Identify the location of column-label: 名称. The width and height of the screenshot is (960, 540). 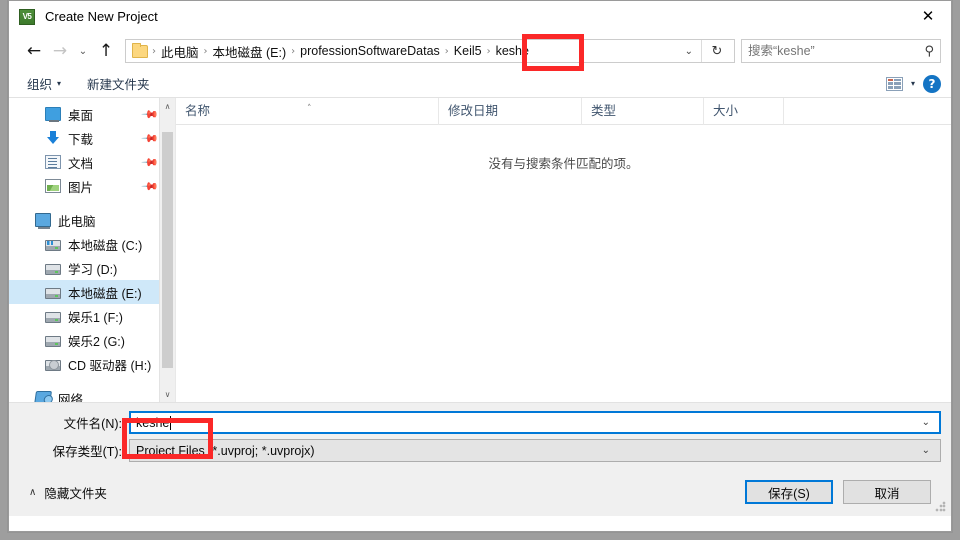
(198, 110).